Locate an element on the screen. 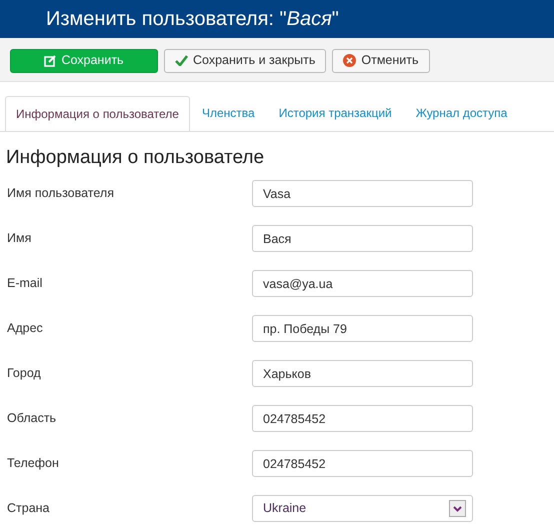  field-label: Имя is located at coordinates (19, 239).